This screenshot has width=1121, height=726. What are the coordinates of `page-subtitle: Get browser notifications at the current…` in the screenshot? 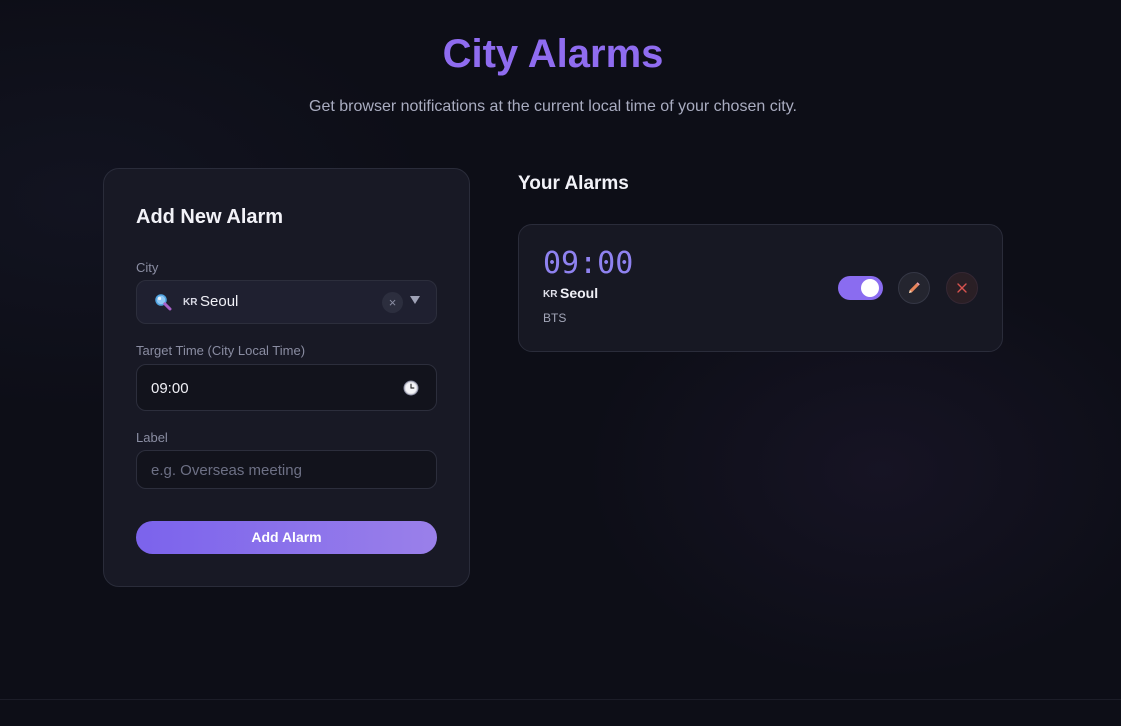 It's located at (553, 106).